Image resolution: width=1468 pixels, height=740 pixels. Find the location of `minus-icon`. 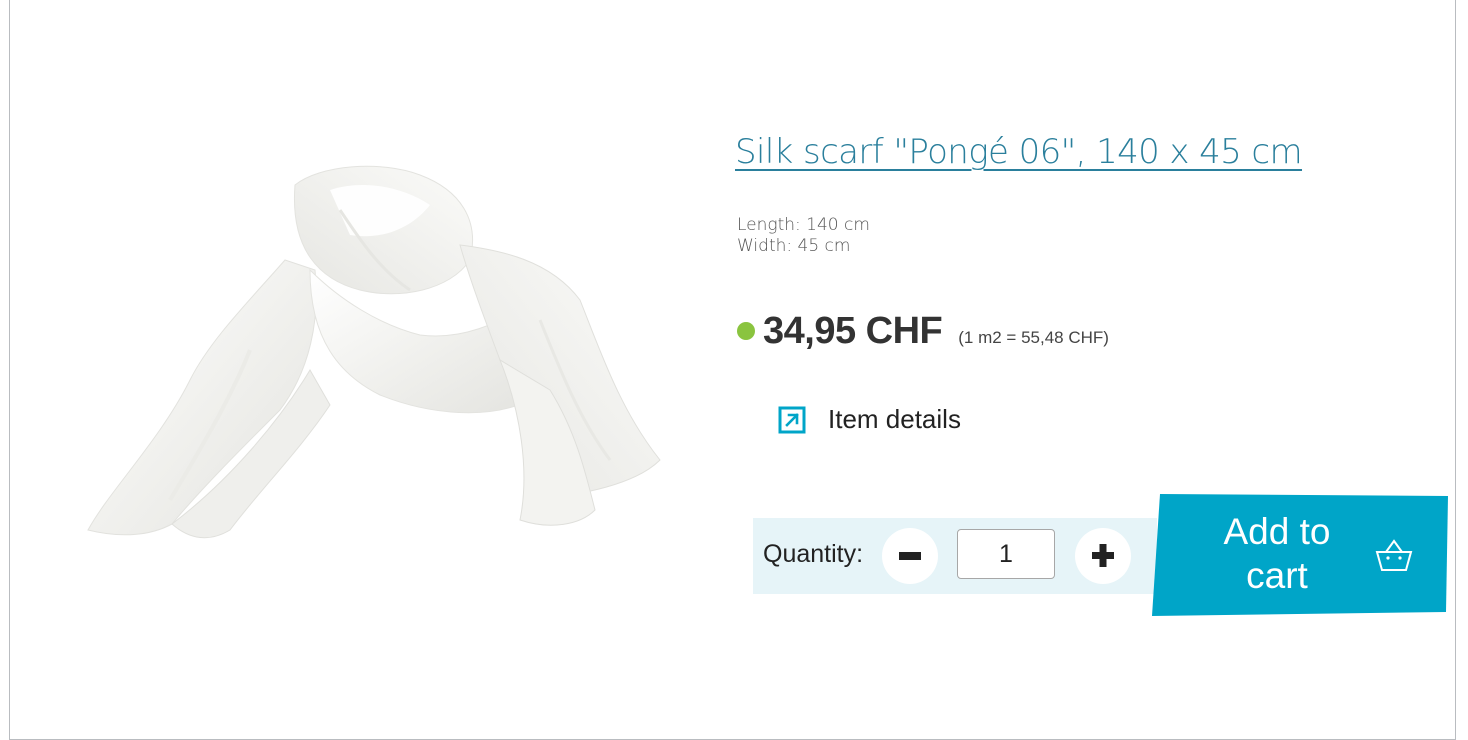

minus-icon is located at coordinates (910, 556).